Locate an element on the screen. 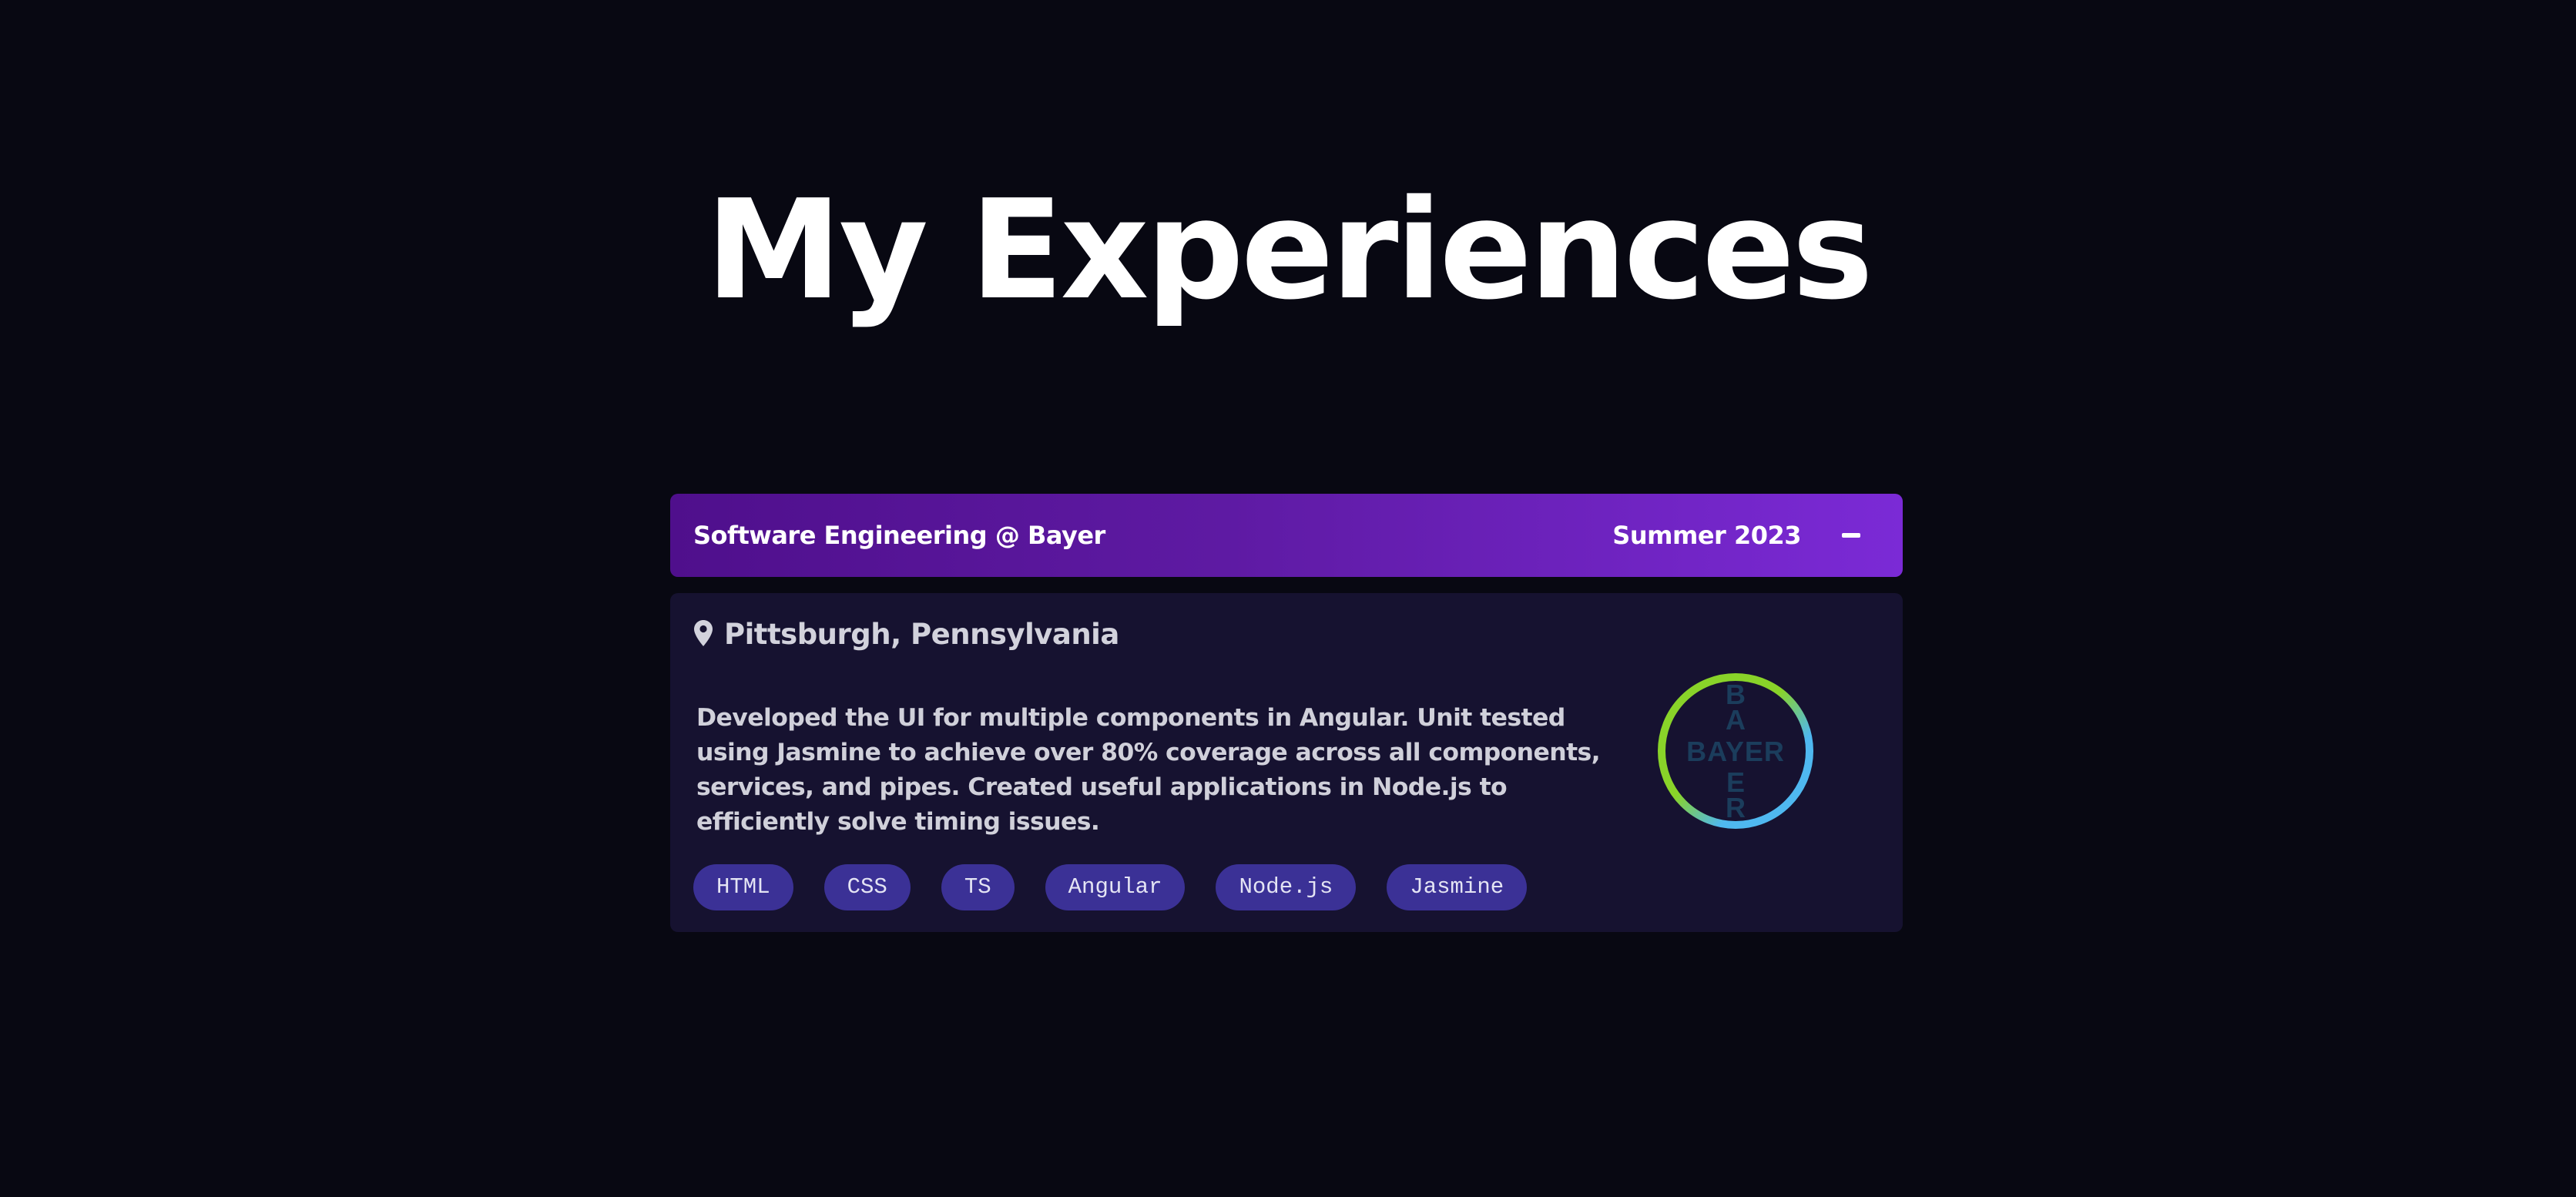  experience-header: Software Engineering @ Bayer Summer 2023 is located at coordinates (1286, 535).